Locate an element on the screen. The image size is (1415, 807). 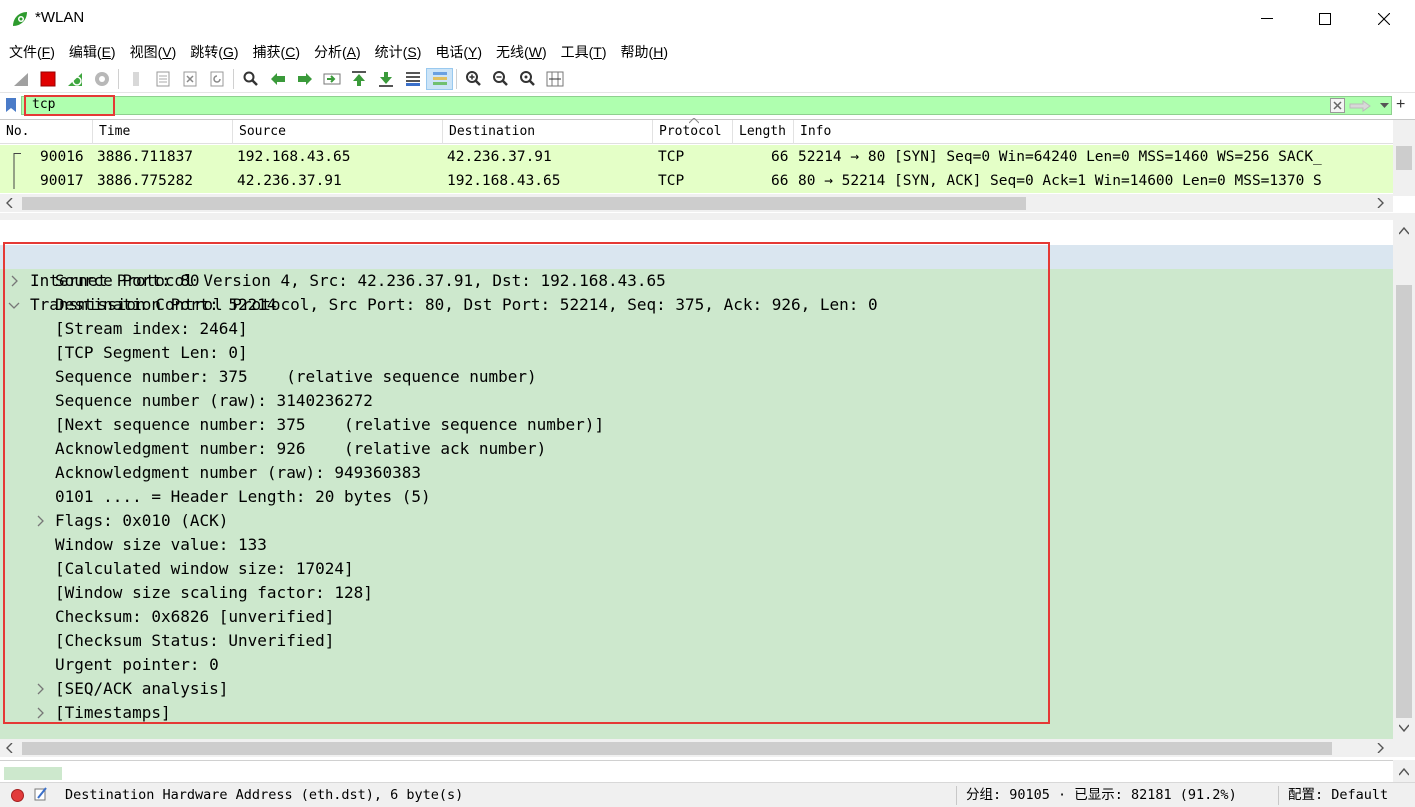
packet-count-info: 分组: 90105 · 已显示: 82181 (91.2%) is located at coordinates (1101, 795).